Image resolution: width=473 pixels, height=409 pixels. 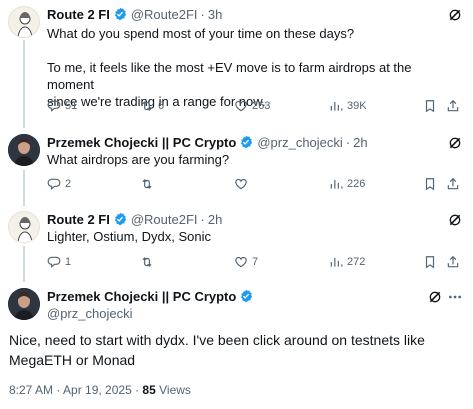 I want to click on text-line: Lighter, Ostium, Dydx, Sonic, so click(x=129, y=236).